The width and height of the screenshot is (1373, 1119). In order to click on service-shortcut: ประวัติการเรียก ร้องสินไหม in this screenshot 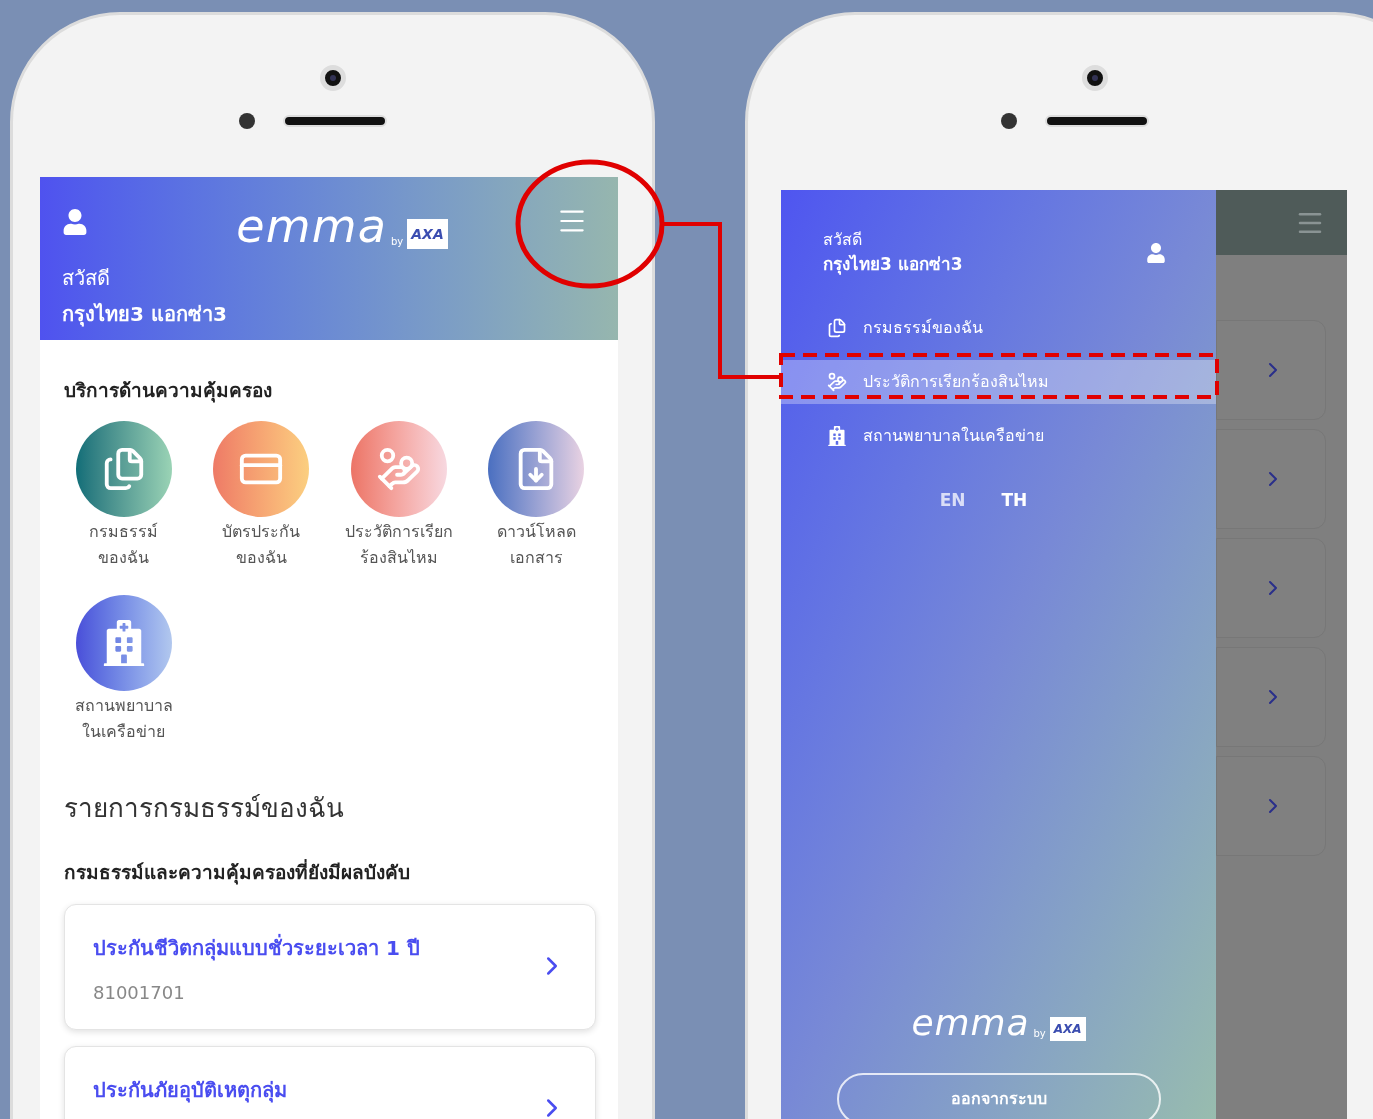, I will do `click(399, 495)`.